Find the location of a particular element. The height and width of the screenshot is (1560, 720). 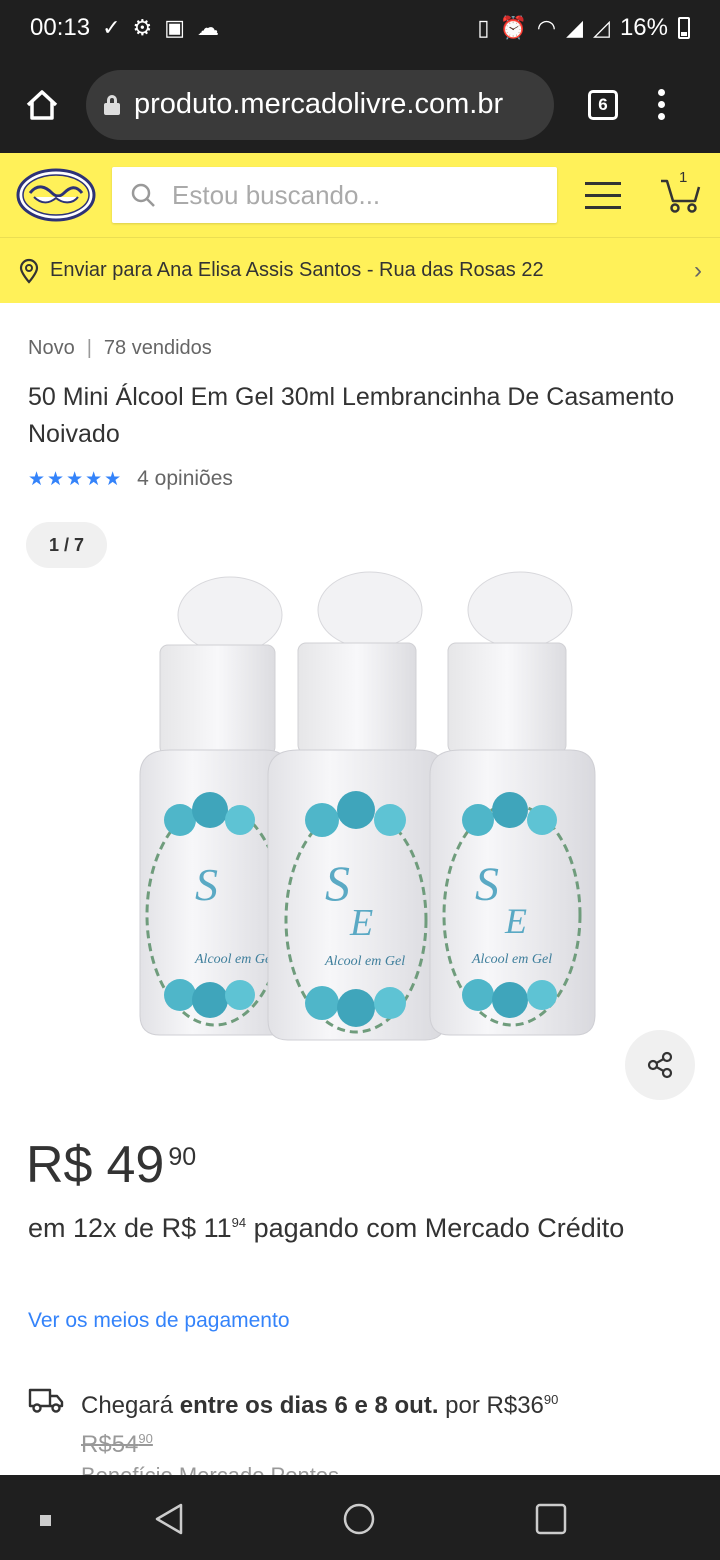

truck-icon is located at coordinates (46, 1400).